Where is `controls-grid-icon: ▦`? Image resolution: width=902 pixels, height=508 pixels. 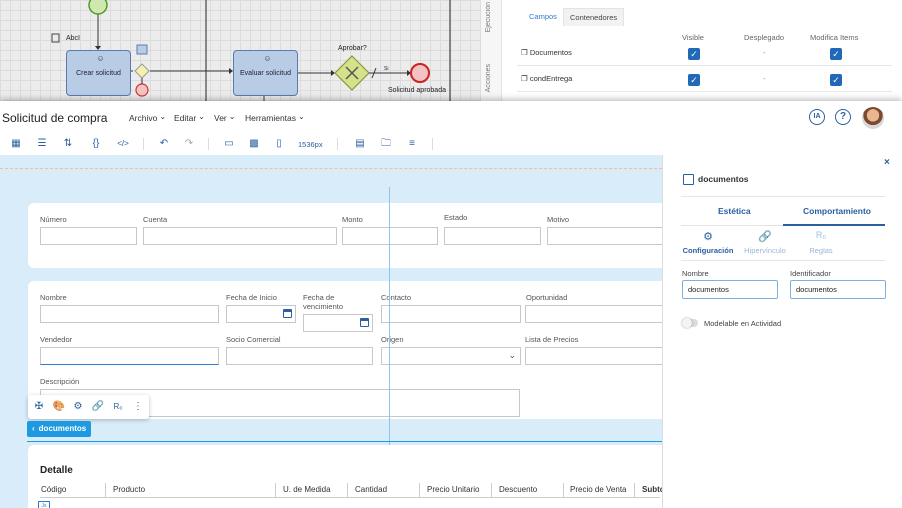
controls-grid-icon: ▦ is located at coordinates (16, 144).